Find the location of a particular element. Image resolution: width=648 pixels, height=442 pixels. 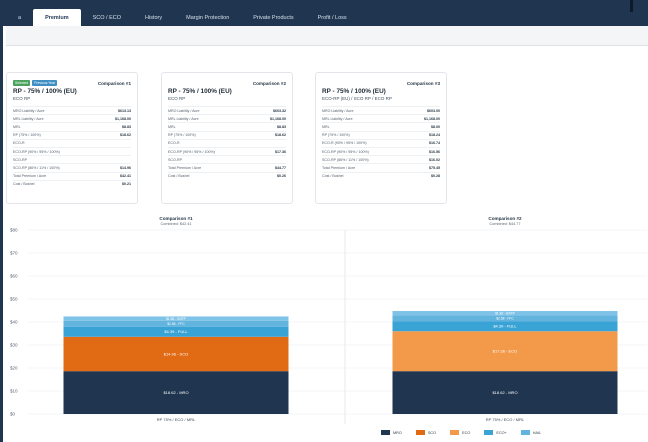

tab-margin-protection: Margin Protection is located at coordinates (207, 17).